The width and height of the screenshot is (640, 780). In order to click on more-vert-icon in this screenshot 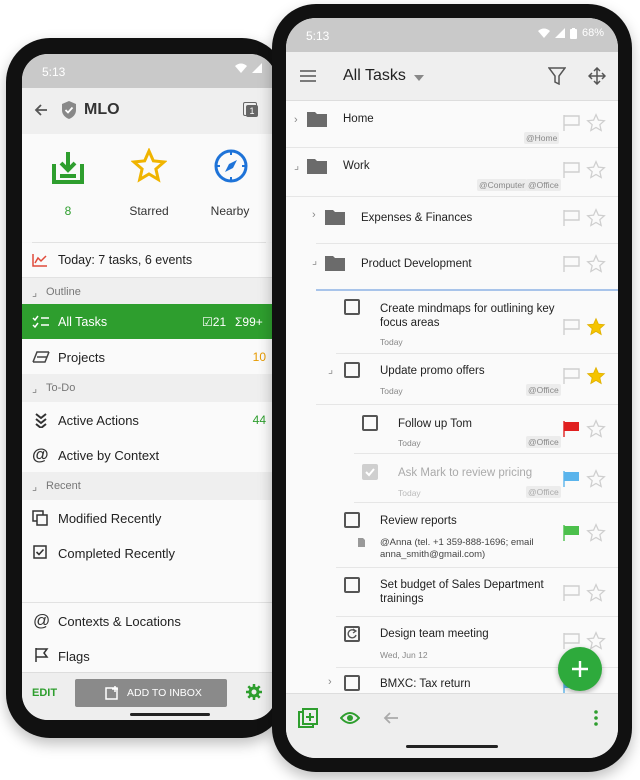, I will do `click(596, 718)`.